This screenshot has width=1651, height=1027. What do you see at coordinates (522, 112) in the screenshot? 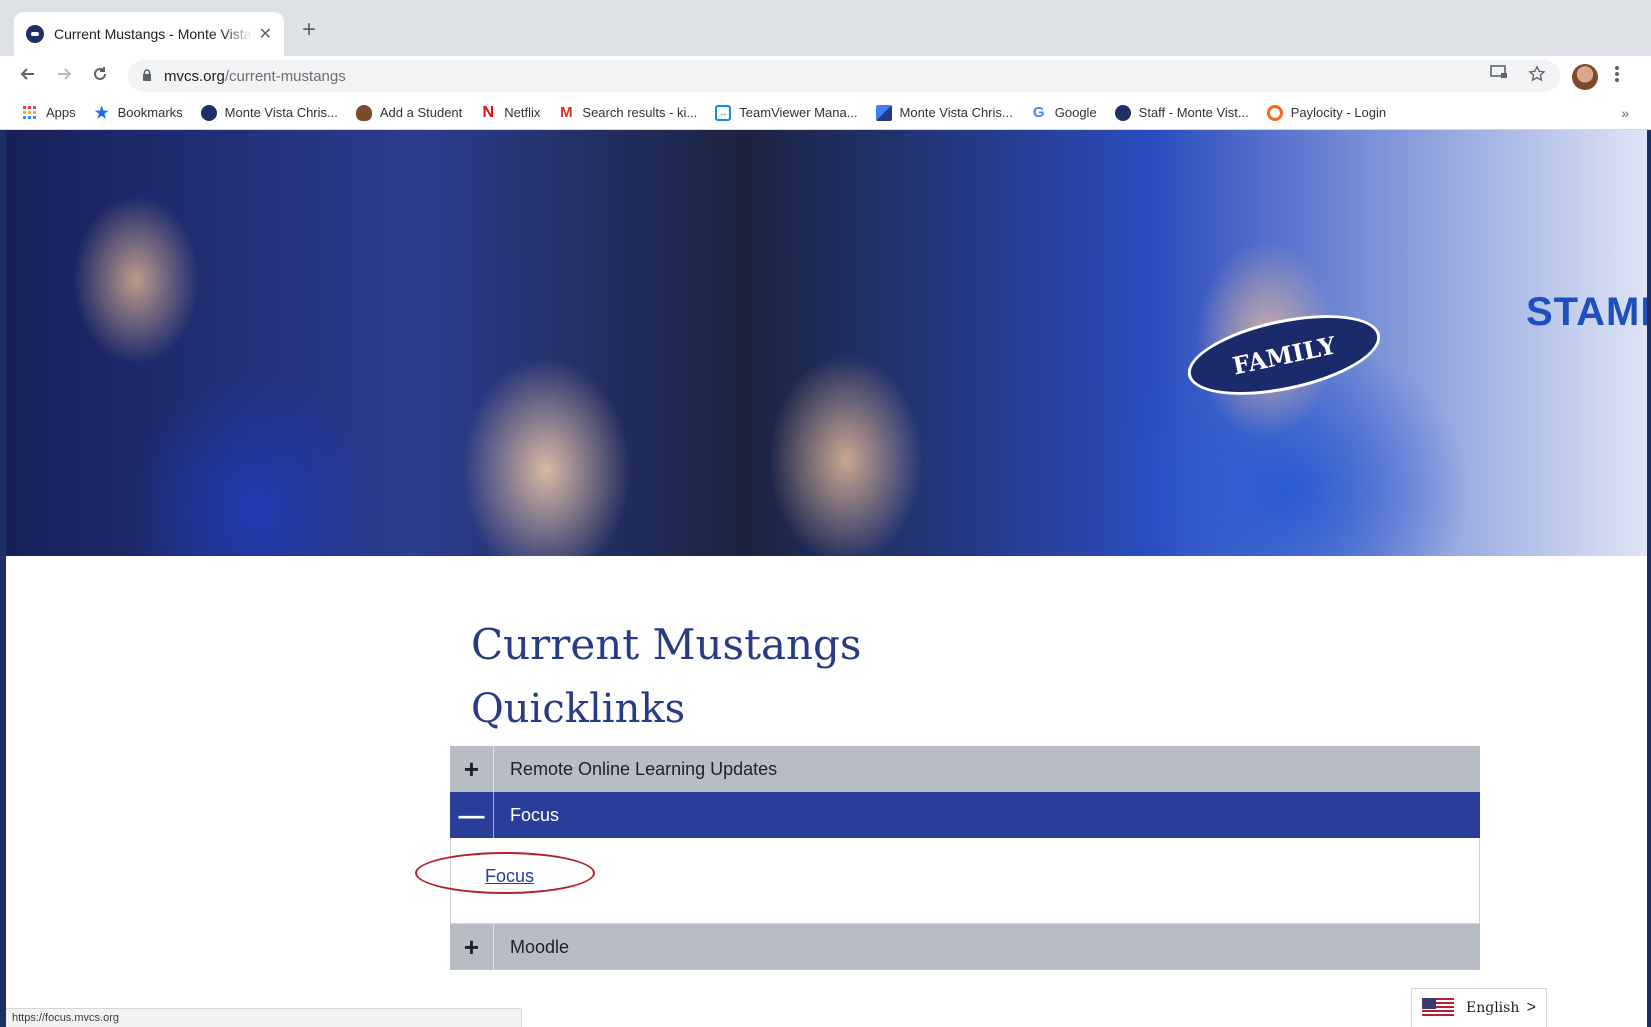
I see `bookmark-label: Netflix` at bounding box center [522, 112].